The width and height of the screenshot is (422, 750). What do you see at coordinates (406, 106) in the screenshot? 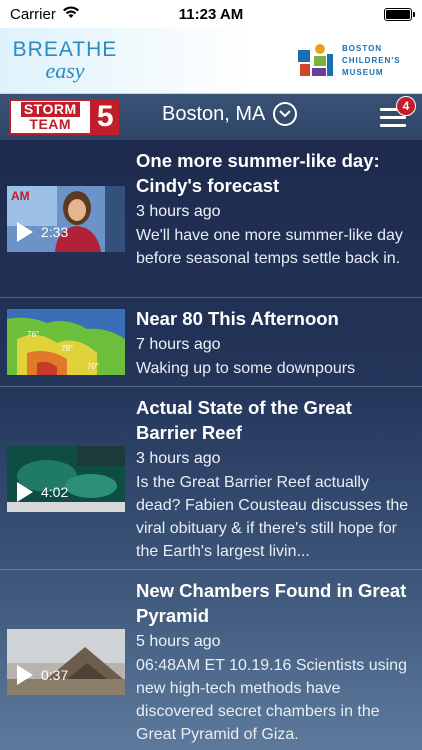
I see `notification-badge: 4` at bounding box center [406, 106].